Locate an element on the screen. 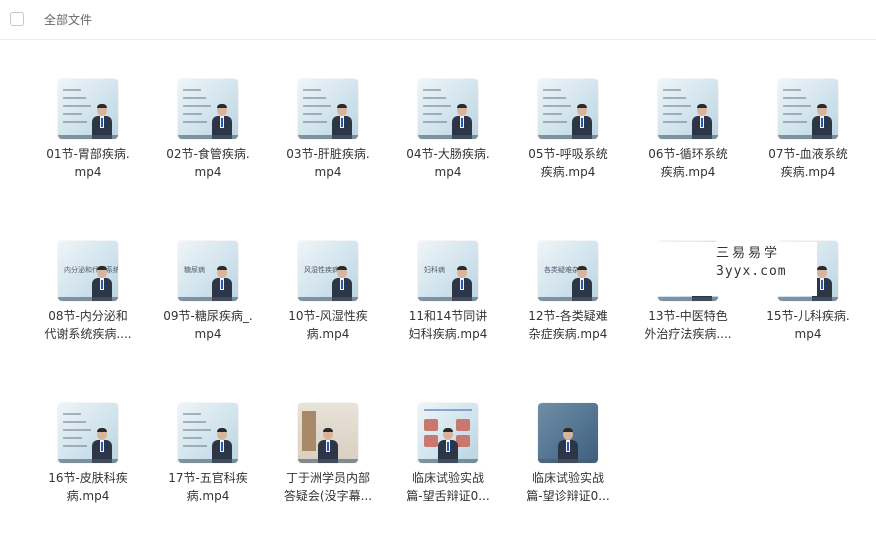  file-name: 06节-循环系统 疾病.mp4 is located at coordinates (688, 163).